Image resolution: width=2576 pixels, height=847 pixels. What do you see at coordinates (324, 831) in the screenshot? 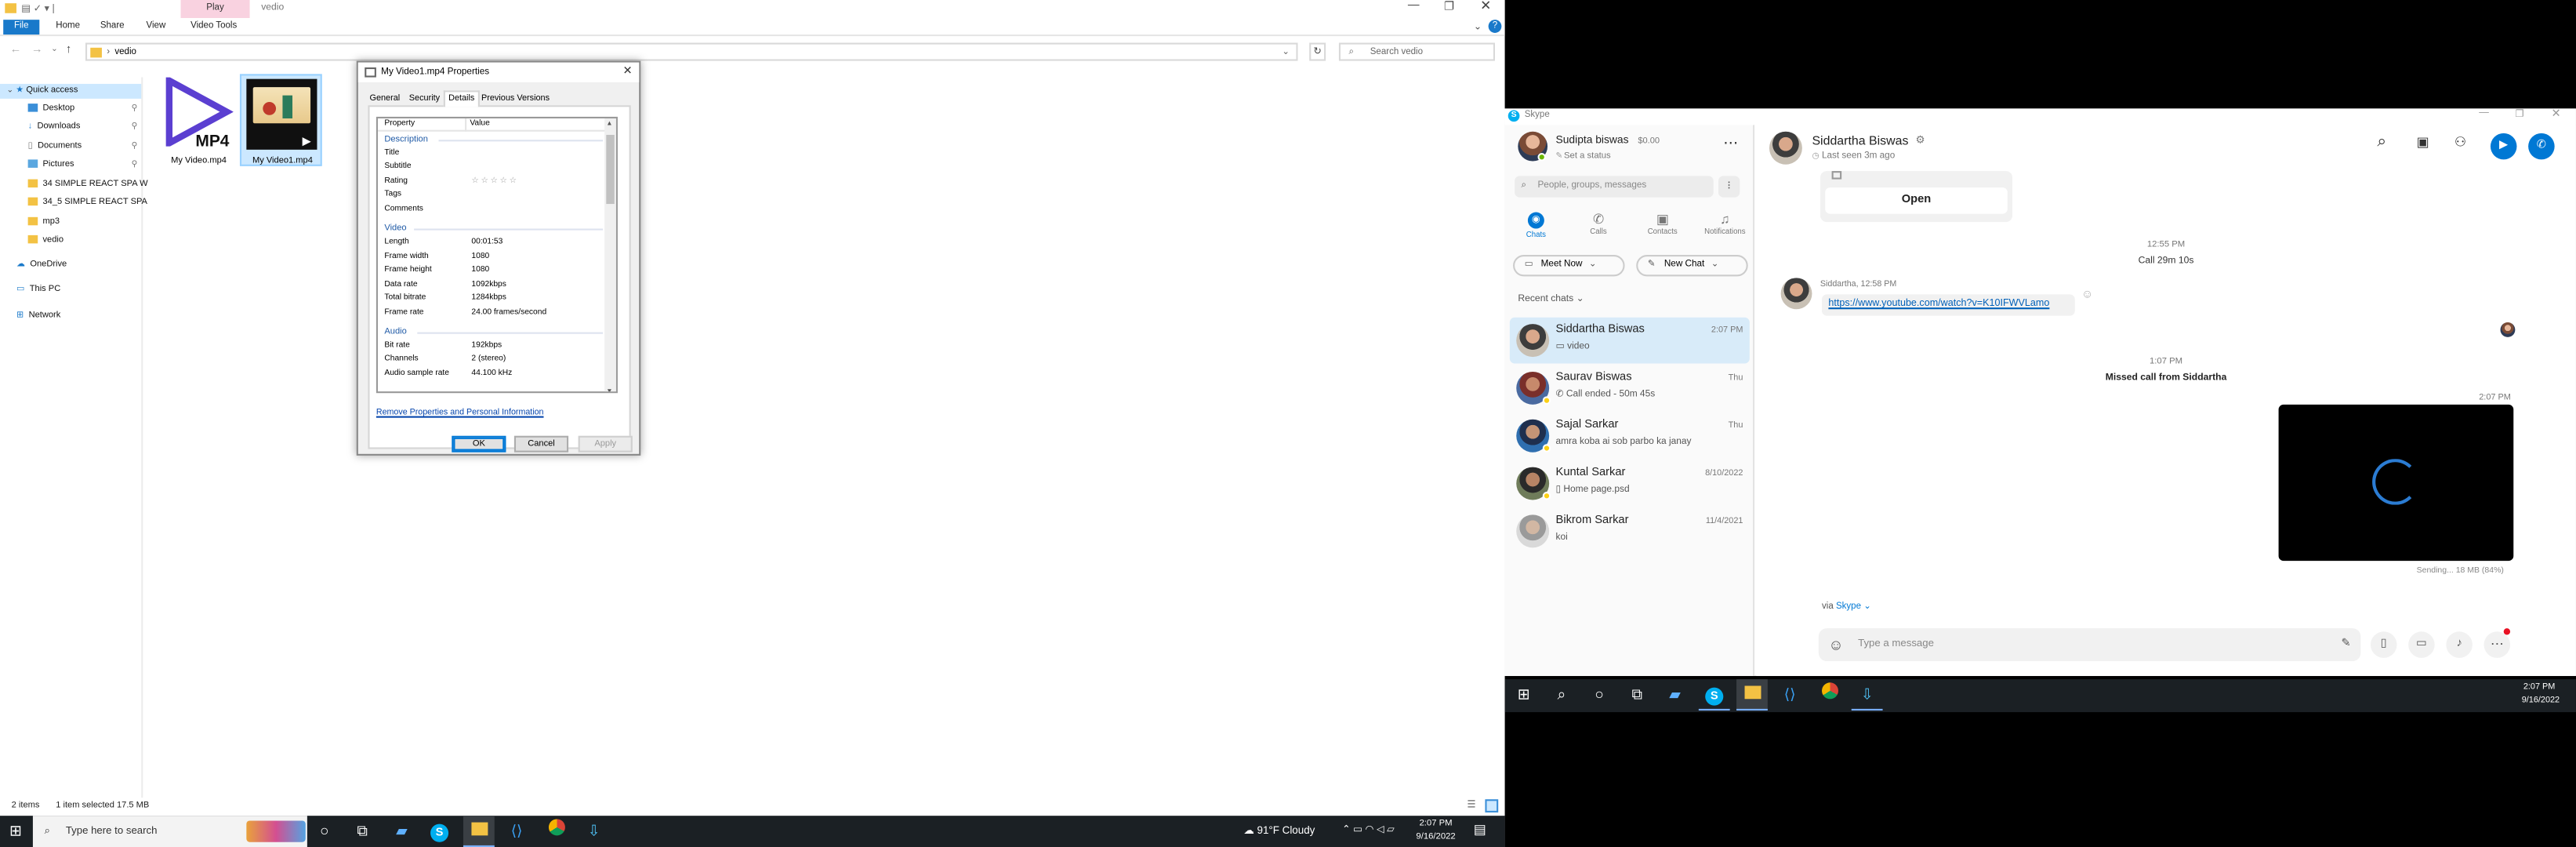
I see `cortana-icon: ○` at bounding box center [324, 831].